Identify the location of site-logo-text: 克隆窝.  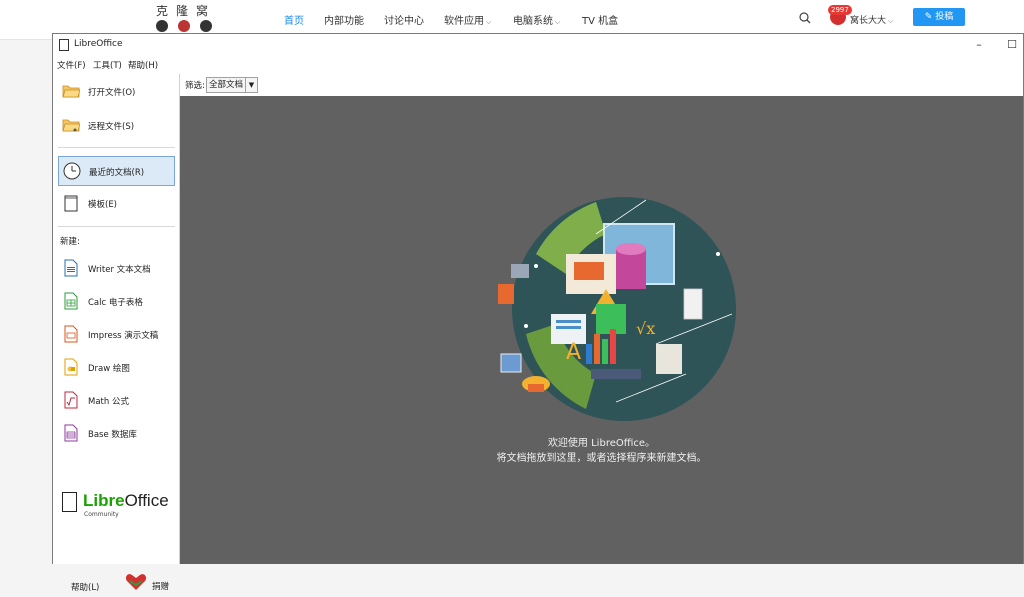
(186, 11).